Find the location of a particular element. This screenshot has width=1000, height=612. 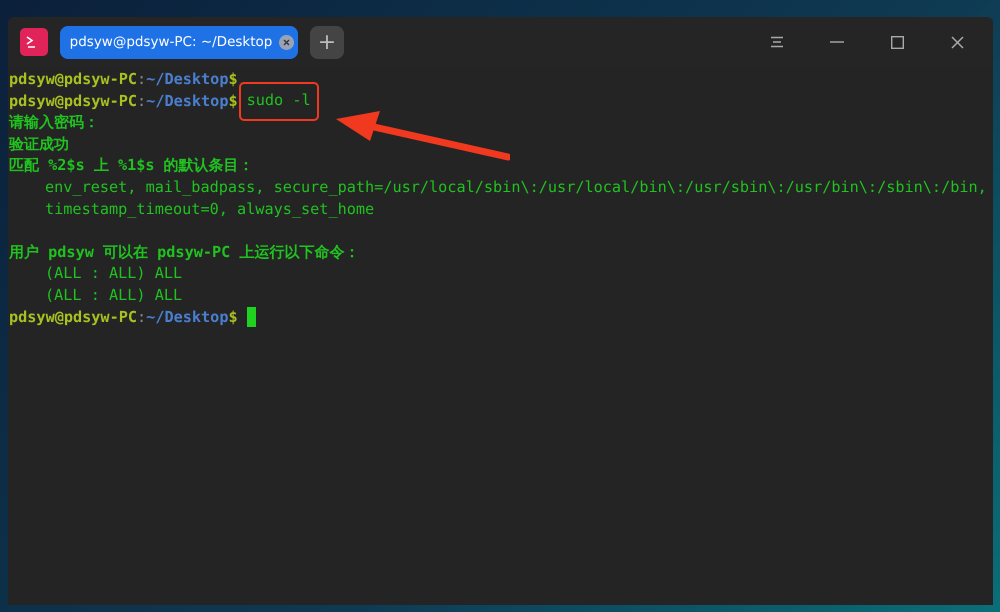

terminal-tab: pdsyw@pdsyw-PC: ~/Desktop is located at coordinates (179, 42).